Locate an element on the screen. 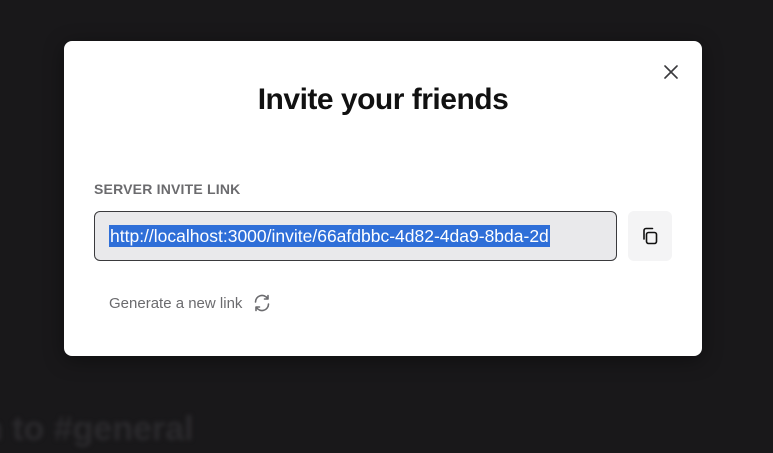  copy-link-button is located at coordinates (650, 236).